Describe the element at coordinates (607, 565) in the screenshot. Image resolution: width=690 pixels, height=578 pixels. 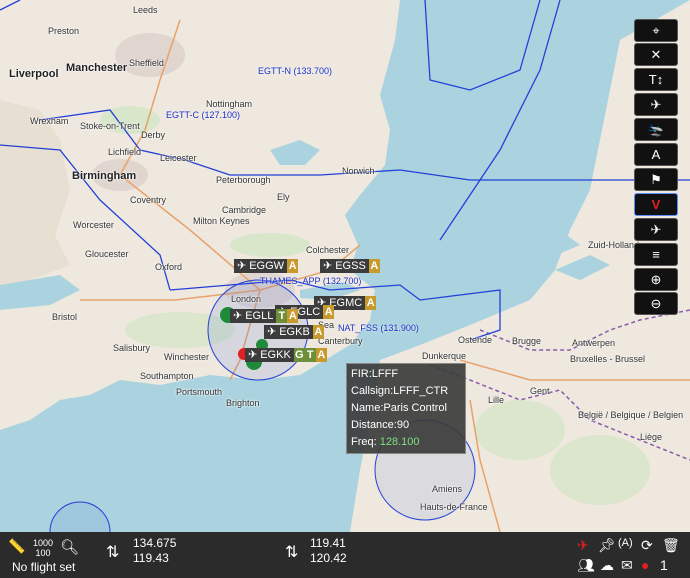
I see `weather-icon: ☁` at that location.